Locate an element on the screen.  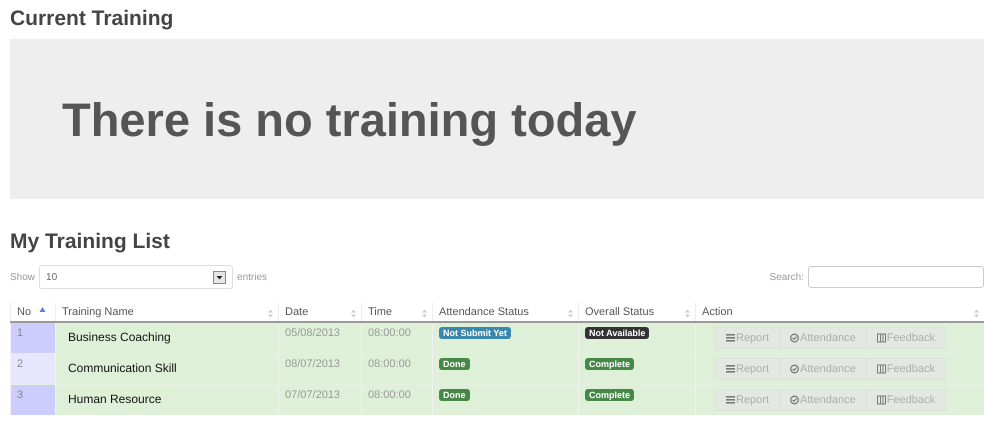
page-size-select: 10 is located at coordinates (136, 277).